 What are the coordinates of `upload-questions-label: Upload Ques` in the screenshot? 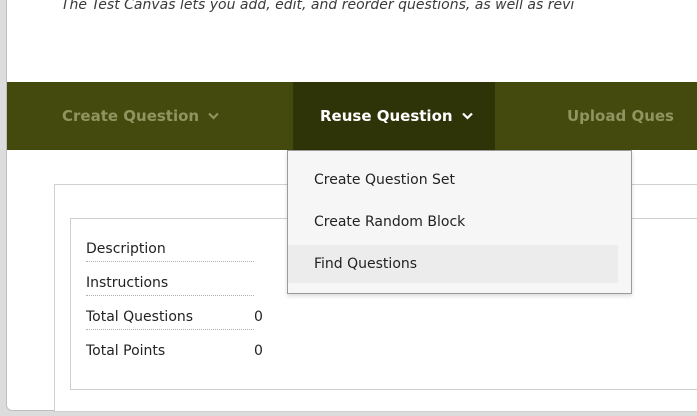 It's located at (620, 116).